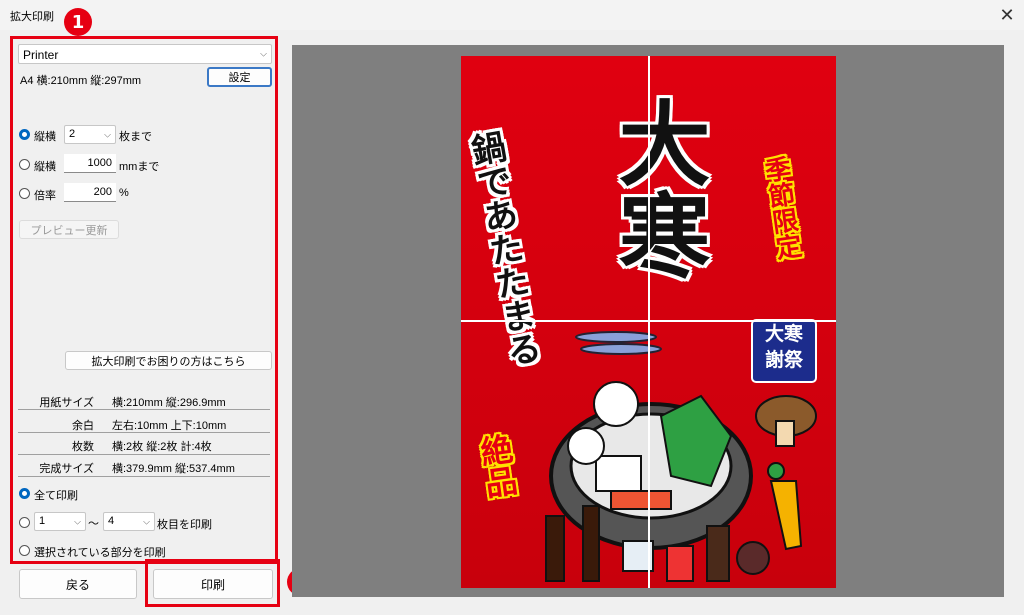 The height and width of the screenshot is (615, 1024). I want to click on summary-value-paper: 横:210mm 縦:296.9mm, so click(169, 403).